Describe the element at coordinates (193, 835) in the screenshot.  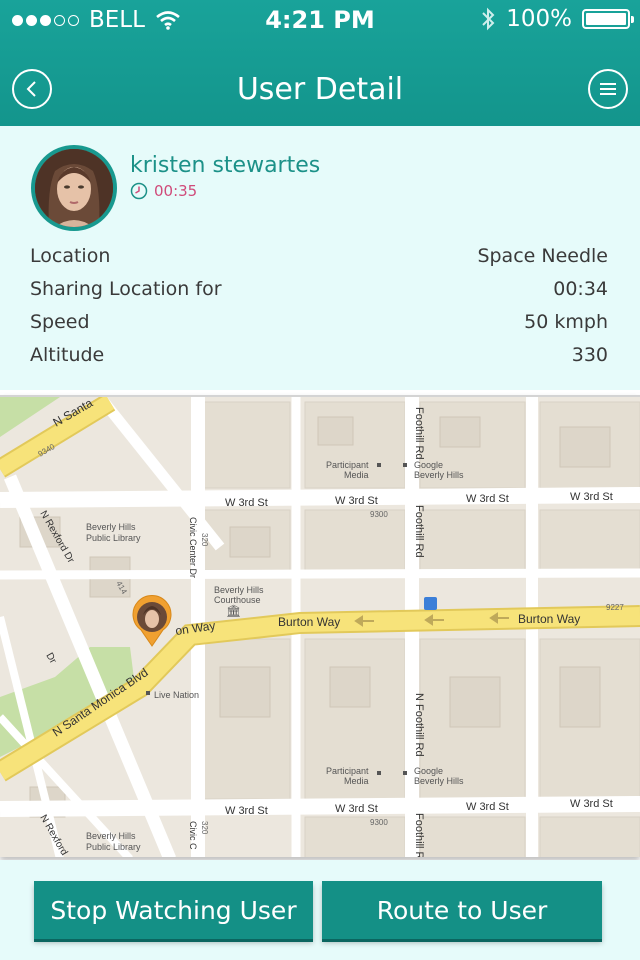
I see `map-label: Civic C` at that location.